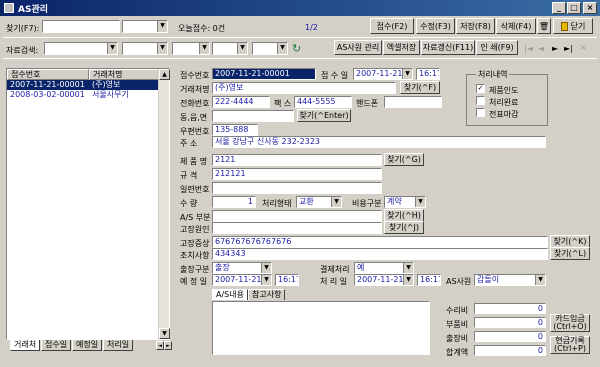  What do you see at coordinates (297, 174) in the screenshot?
I see `spec-field: 212121` at bounding box center [297, 174].